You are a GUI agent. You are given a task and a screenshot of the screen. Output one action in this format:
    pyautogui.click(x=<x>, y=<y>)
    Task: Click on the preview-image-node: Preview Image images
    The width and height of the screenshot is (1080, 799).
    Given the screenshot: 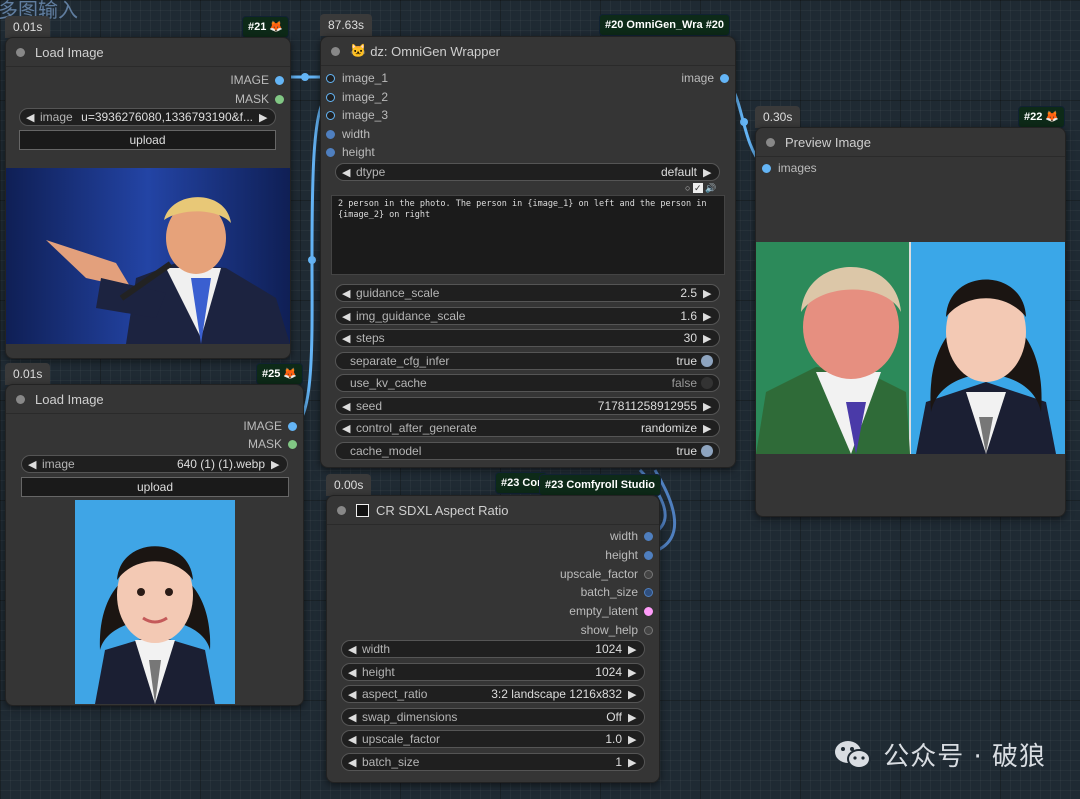 What is the action you would take?
    pyautogui.click(x=910, y=322)
    